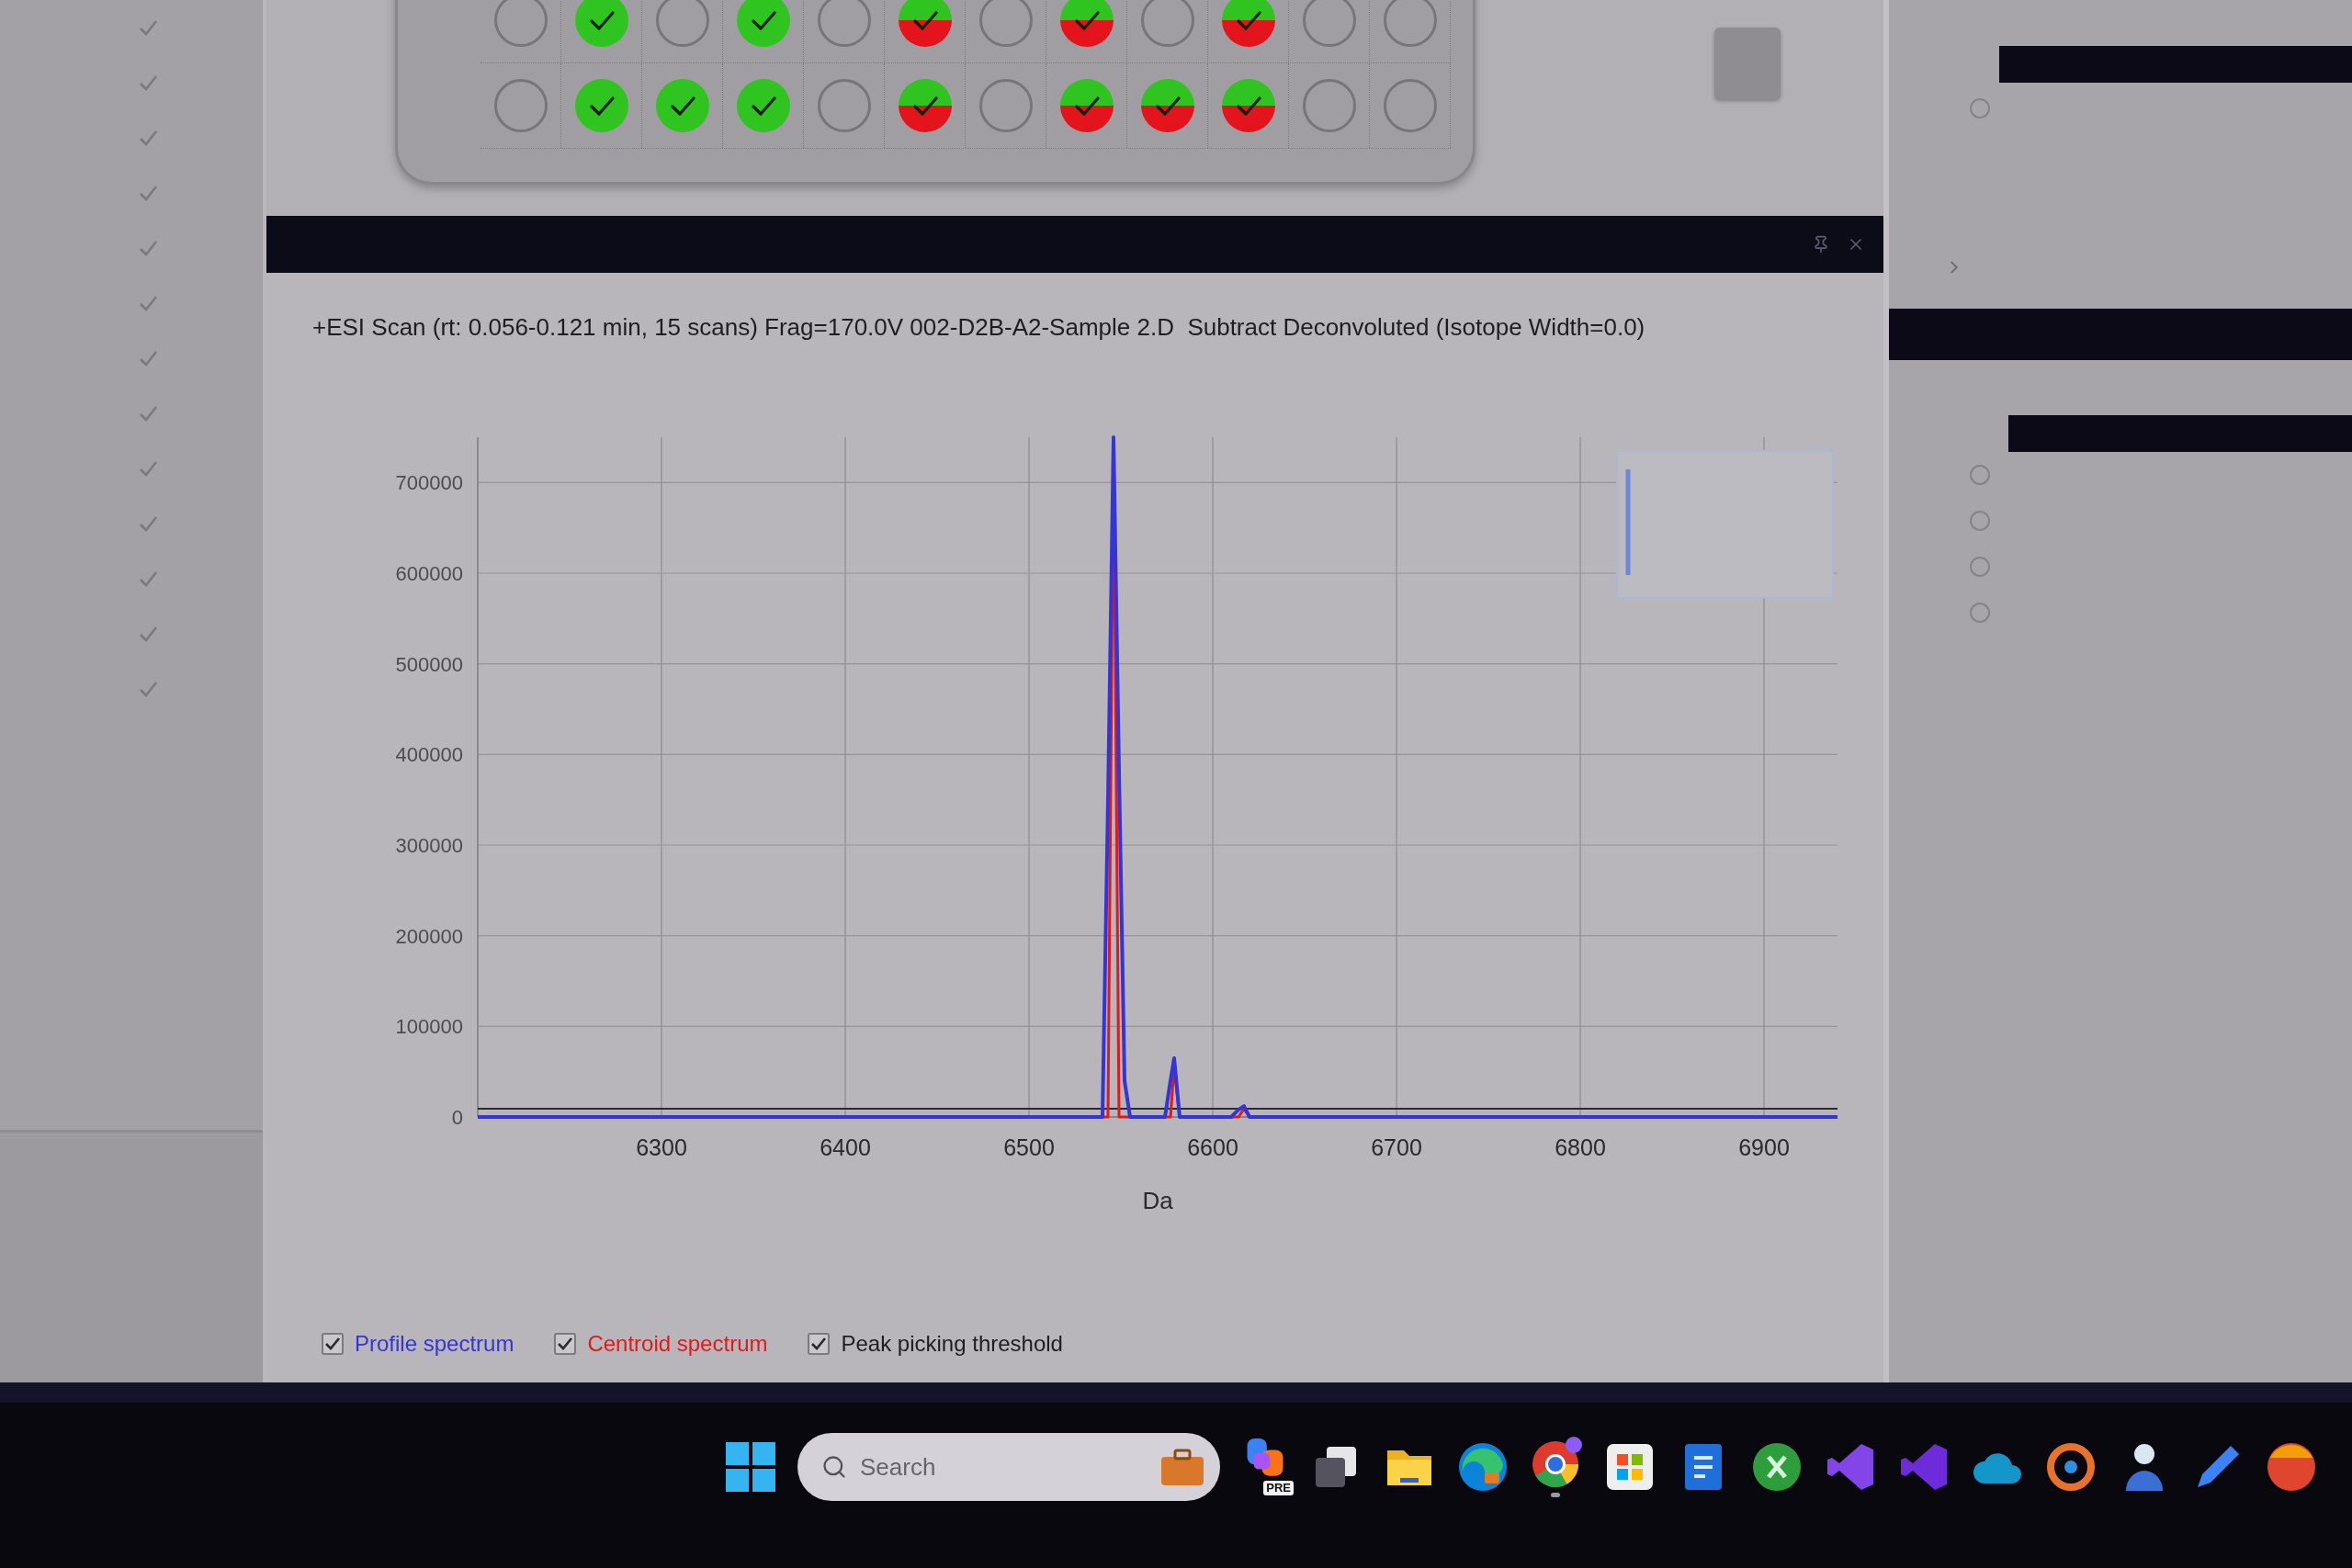 Image resolution: width=2352 pixels, height=1568 pixels. What do you see at coordinates (834, 1467) in the screenshot?
I see `search-icon` at bounding box center [834, 1467].